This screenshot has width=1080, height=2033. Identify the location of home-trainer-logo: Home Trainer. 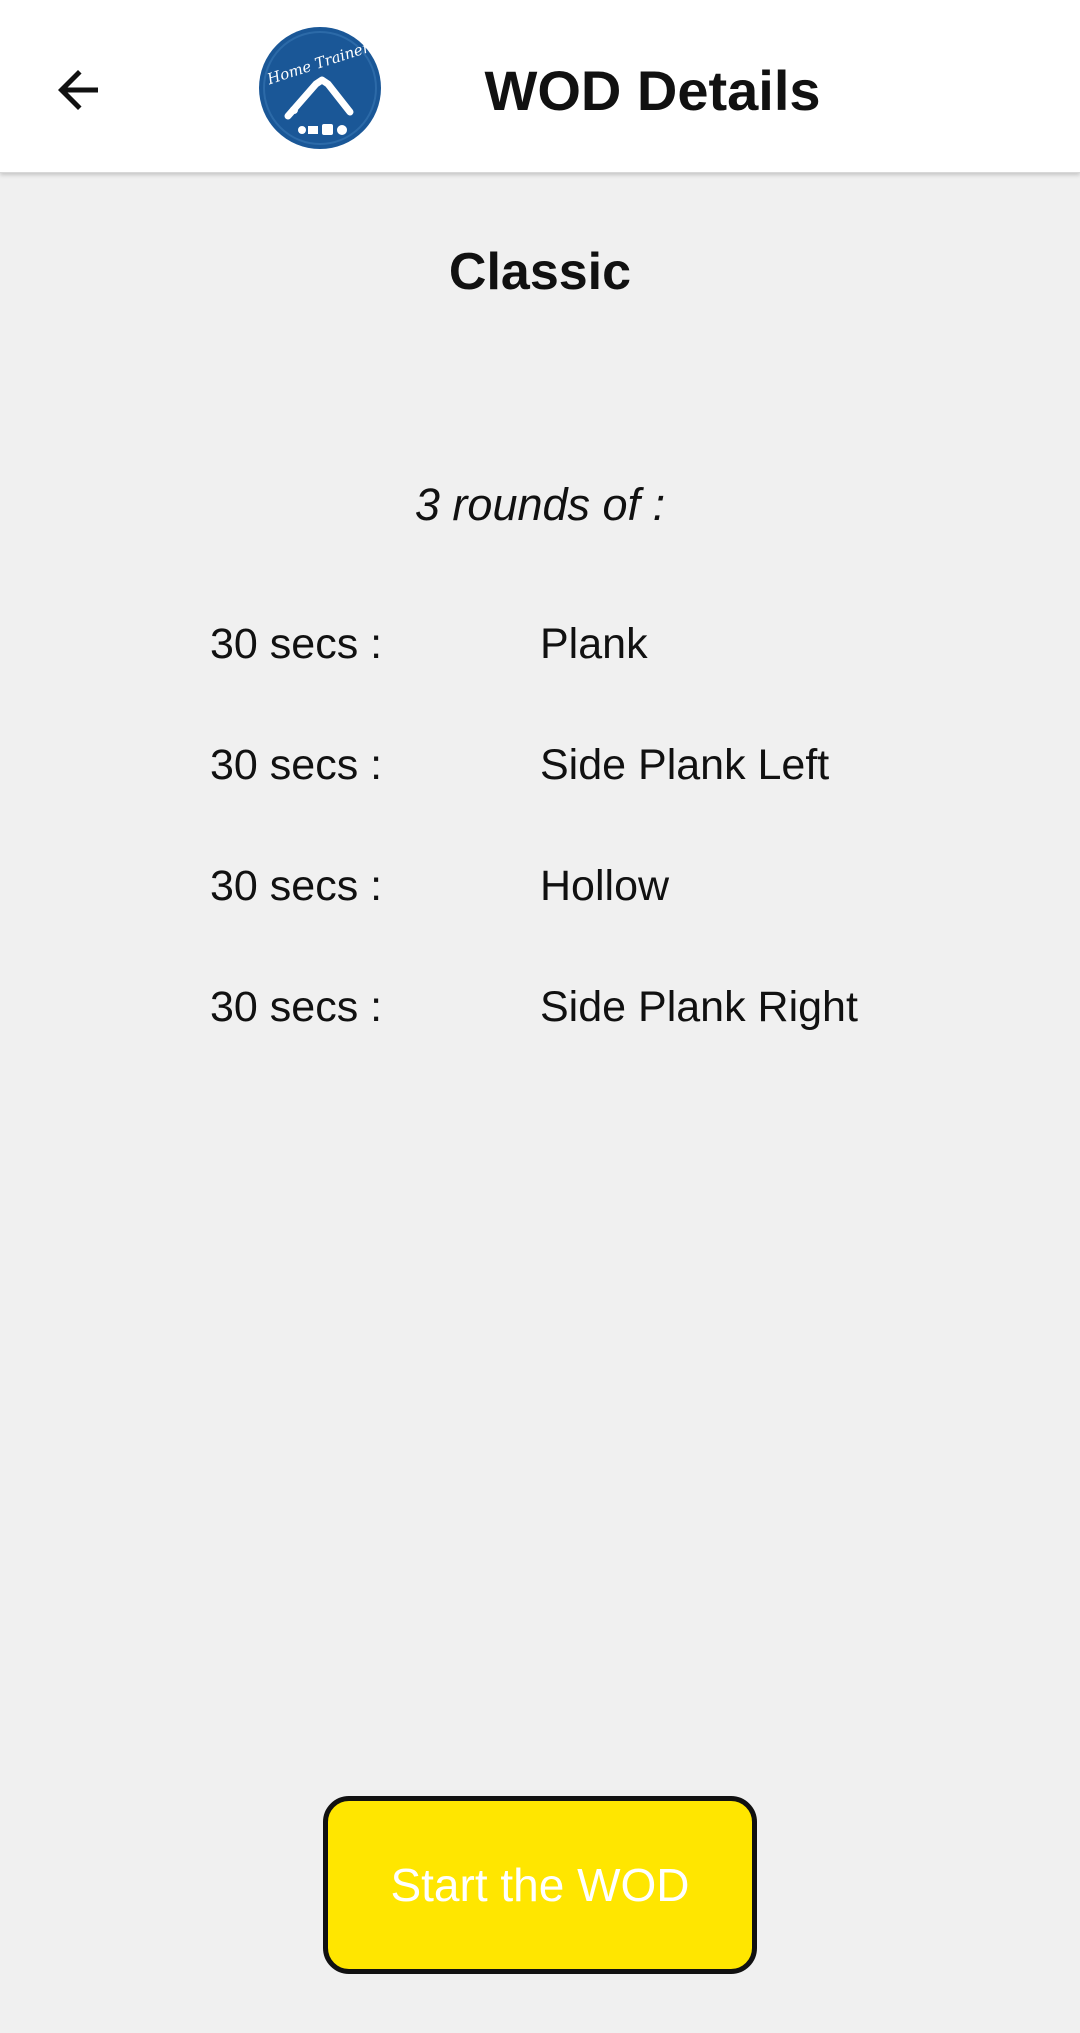
(320, 88).